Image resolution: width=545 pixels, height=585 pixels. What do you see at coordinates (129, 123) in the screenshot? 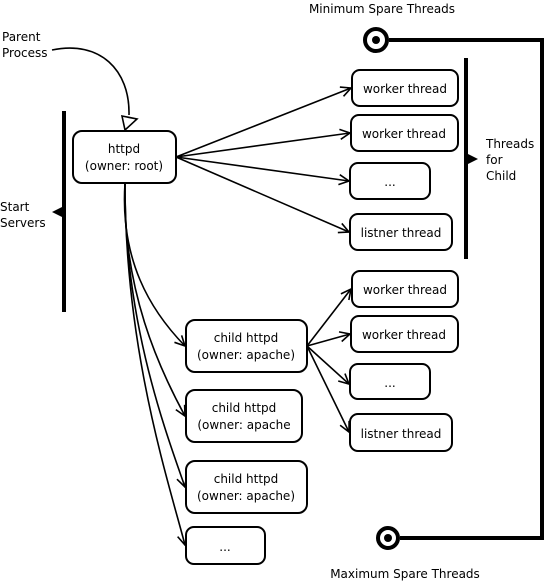
I see `hollow-arrowhead-icon` at bounding box center [129, 123].